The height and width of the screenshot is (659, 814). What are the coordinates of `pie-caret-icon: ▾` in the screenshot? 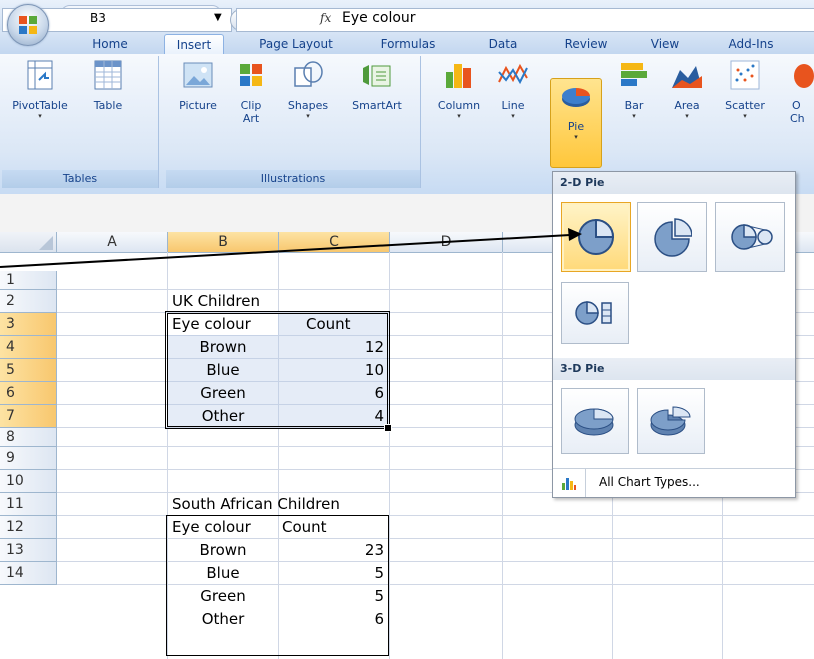 It's located at (576, 137).